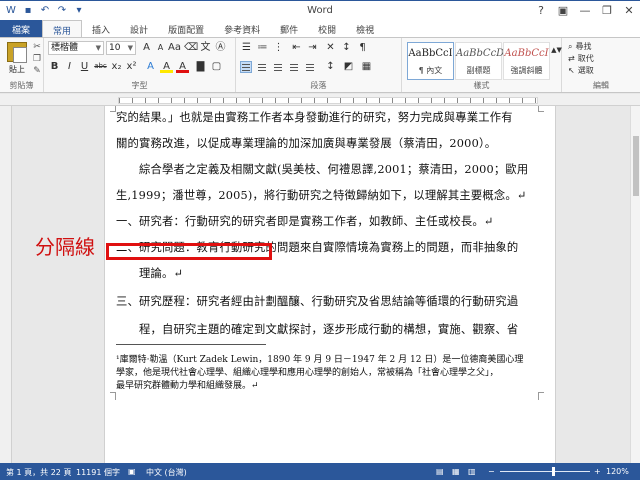 The image size is (640, 480). I want to click on text-effects-button: A, so click(150, 66).